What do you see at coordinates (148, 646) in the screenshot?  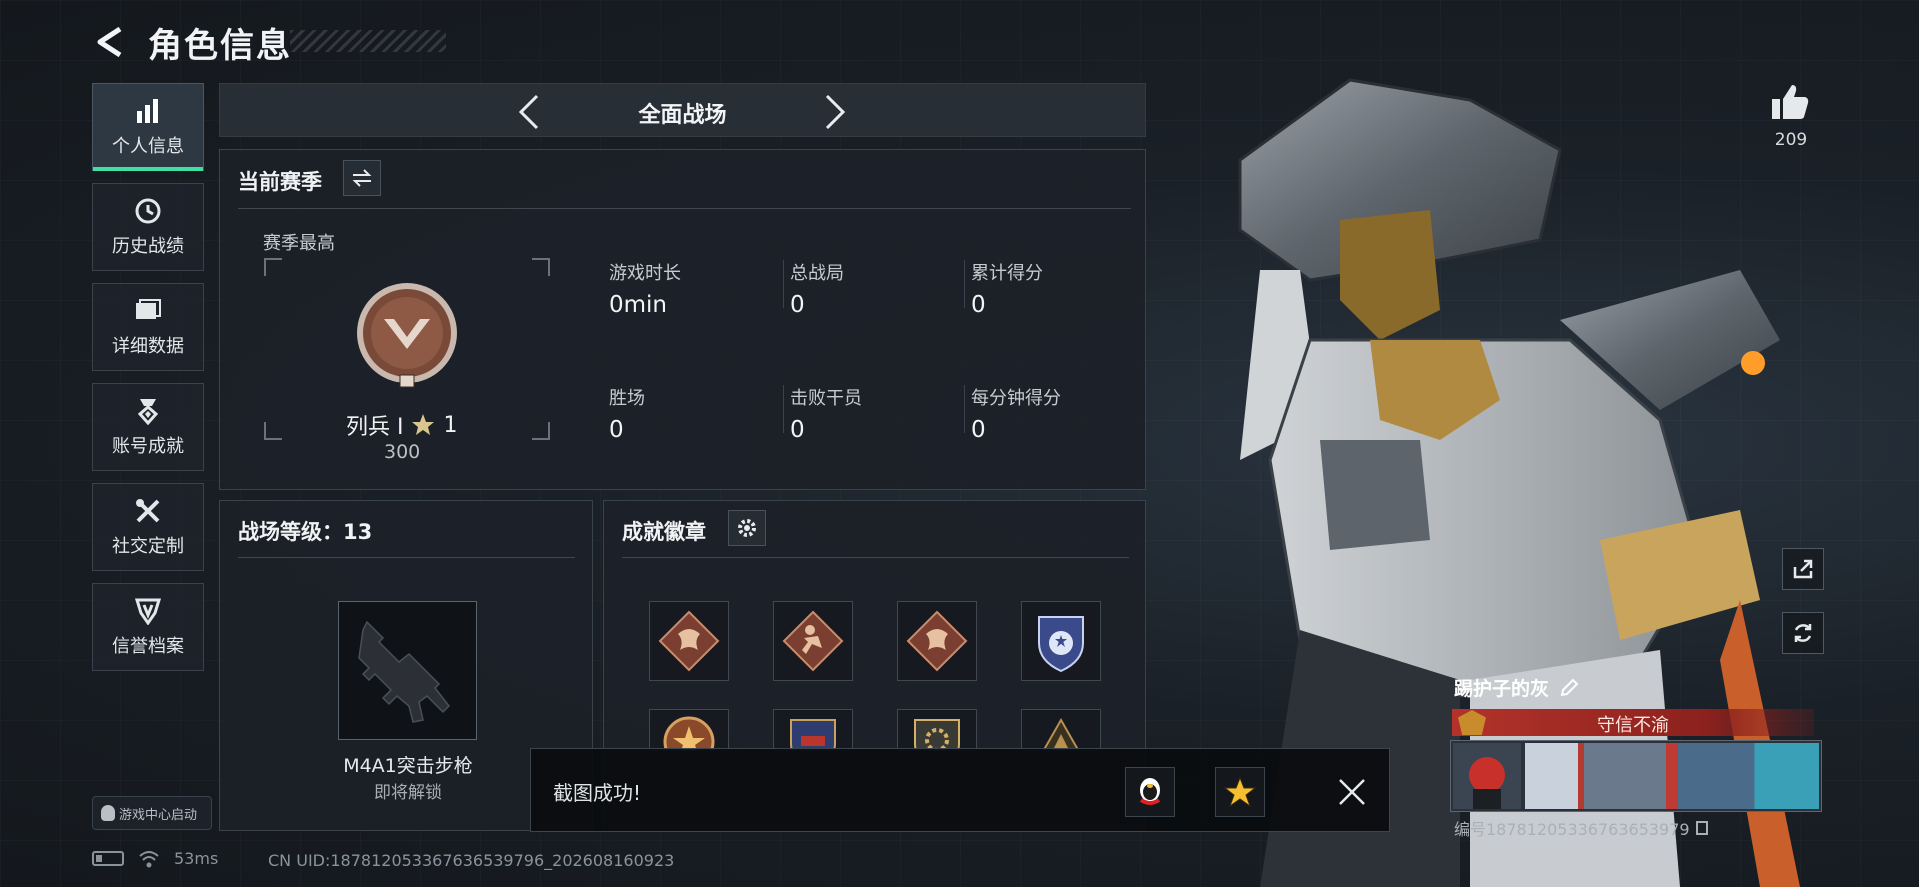 I see `sidebar-item-label: 信誉档案` at bounding box center [148, 646].